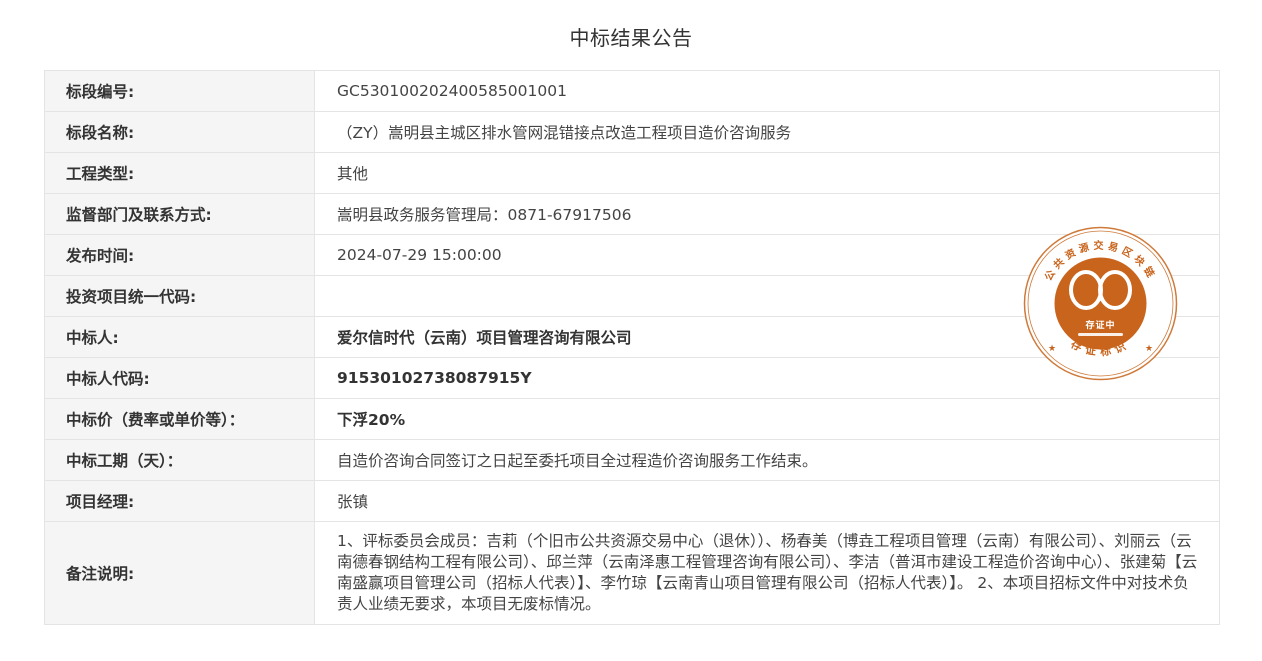 Image resolution: width=1262 pixels, height=661 pixels. Describe the element at coordinates (179, 337) in the screenshot. I see `winner-label: 中标人:` at that location.